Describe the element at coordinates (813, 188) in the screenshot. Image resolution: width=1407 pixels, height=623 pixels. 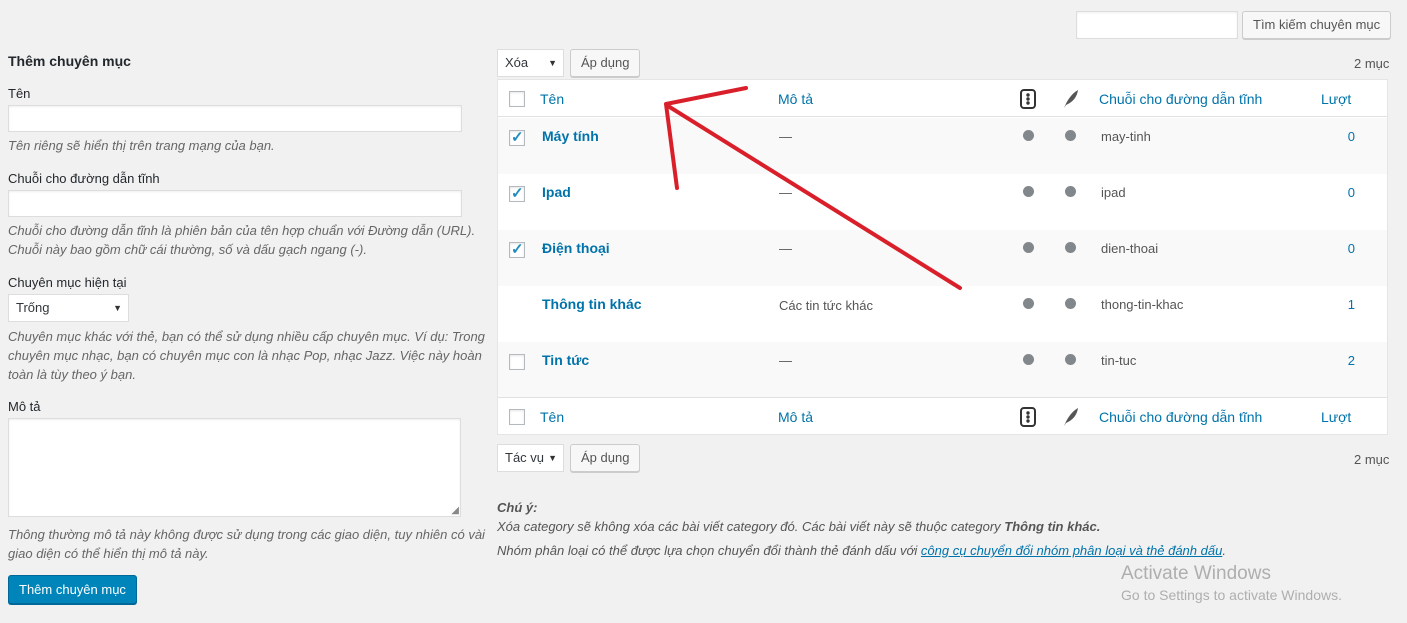
I see `annotation-arrow` at that location.